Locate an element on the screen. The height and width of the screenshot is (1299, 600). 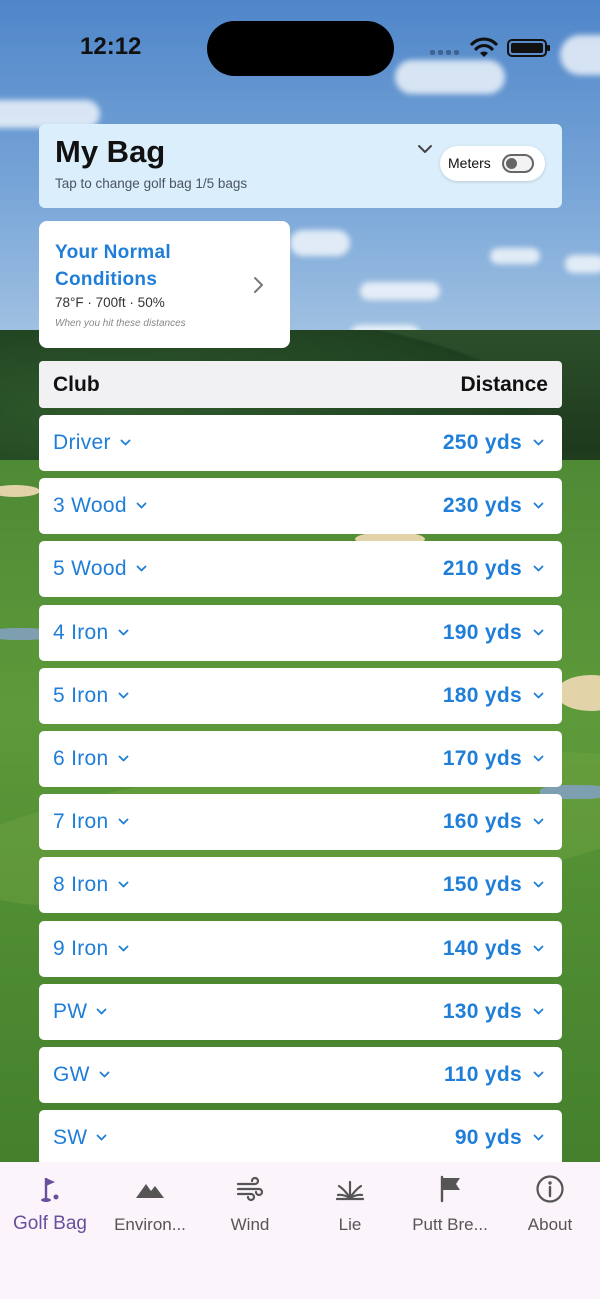
table-row: 3 Wood 230 yds is located at coordinates (300, 506).